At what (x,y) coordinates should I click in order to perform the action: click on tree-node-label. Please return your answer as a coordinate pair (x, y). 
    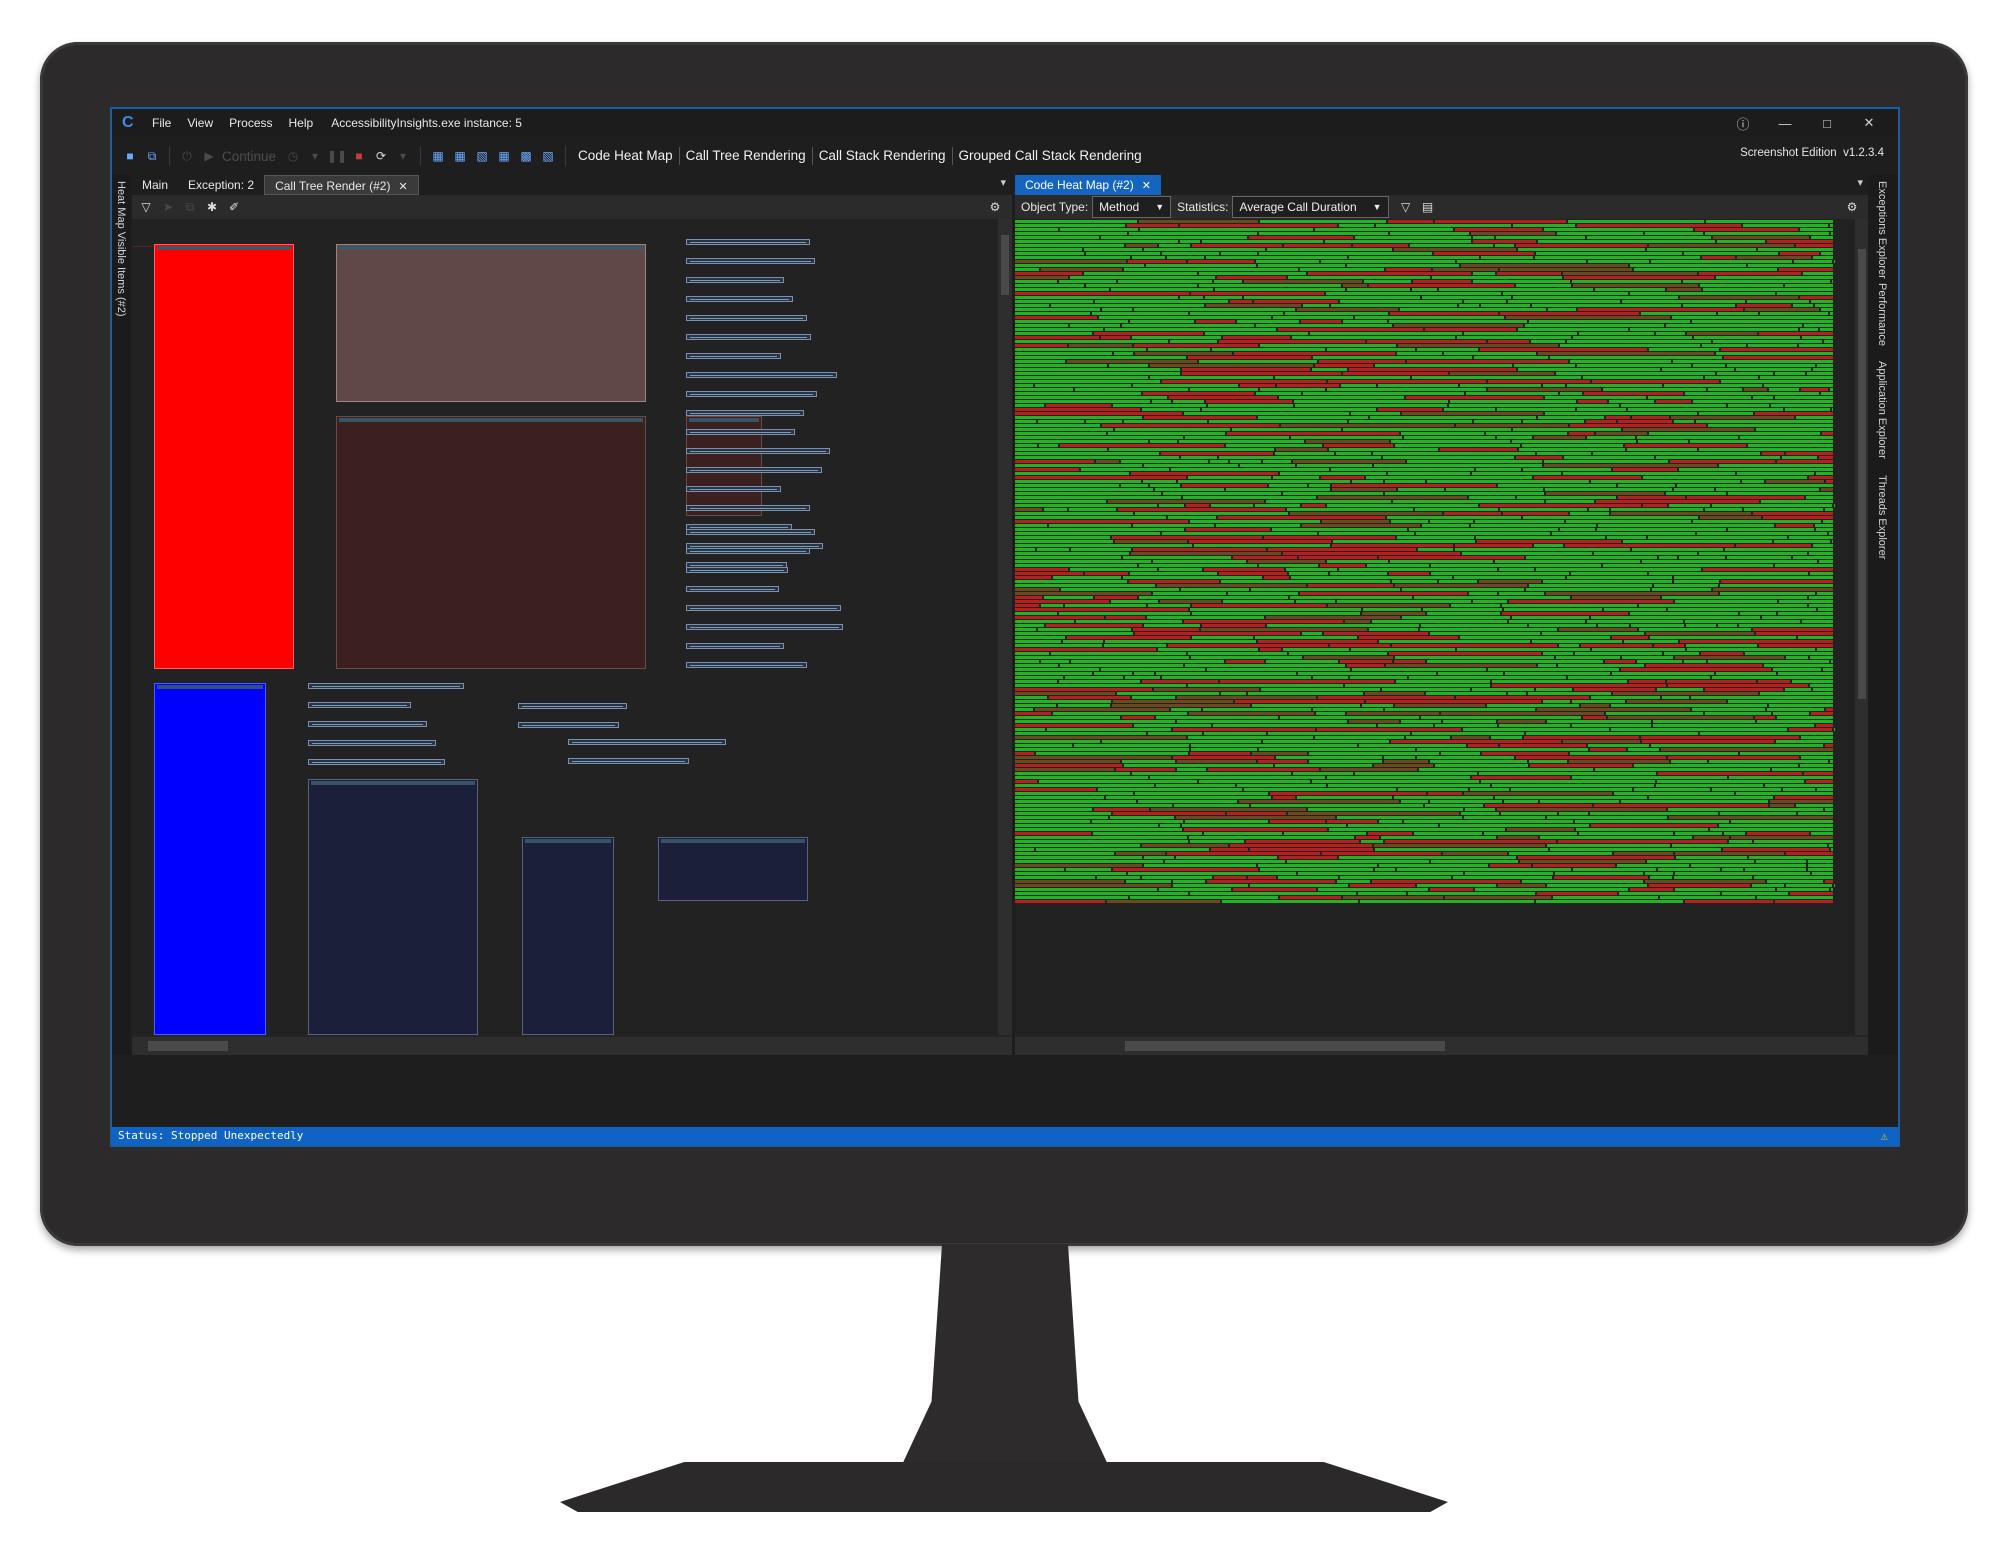
    Looking at the image, I should click on (732, 589).